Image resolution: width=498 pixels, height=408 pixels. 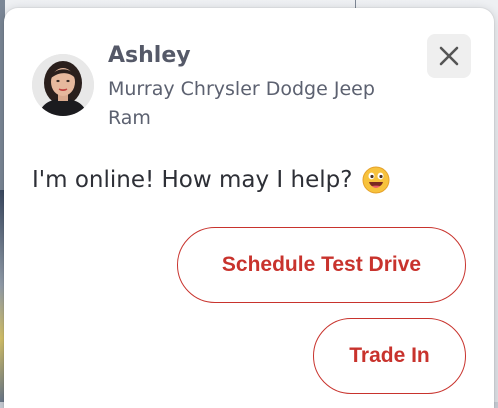 I want to click on grinning-face-emoji-icon, so click(x=376, y=180).